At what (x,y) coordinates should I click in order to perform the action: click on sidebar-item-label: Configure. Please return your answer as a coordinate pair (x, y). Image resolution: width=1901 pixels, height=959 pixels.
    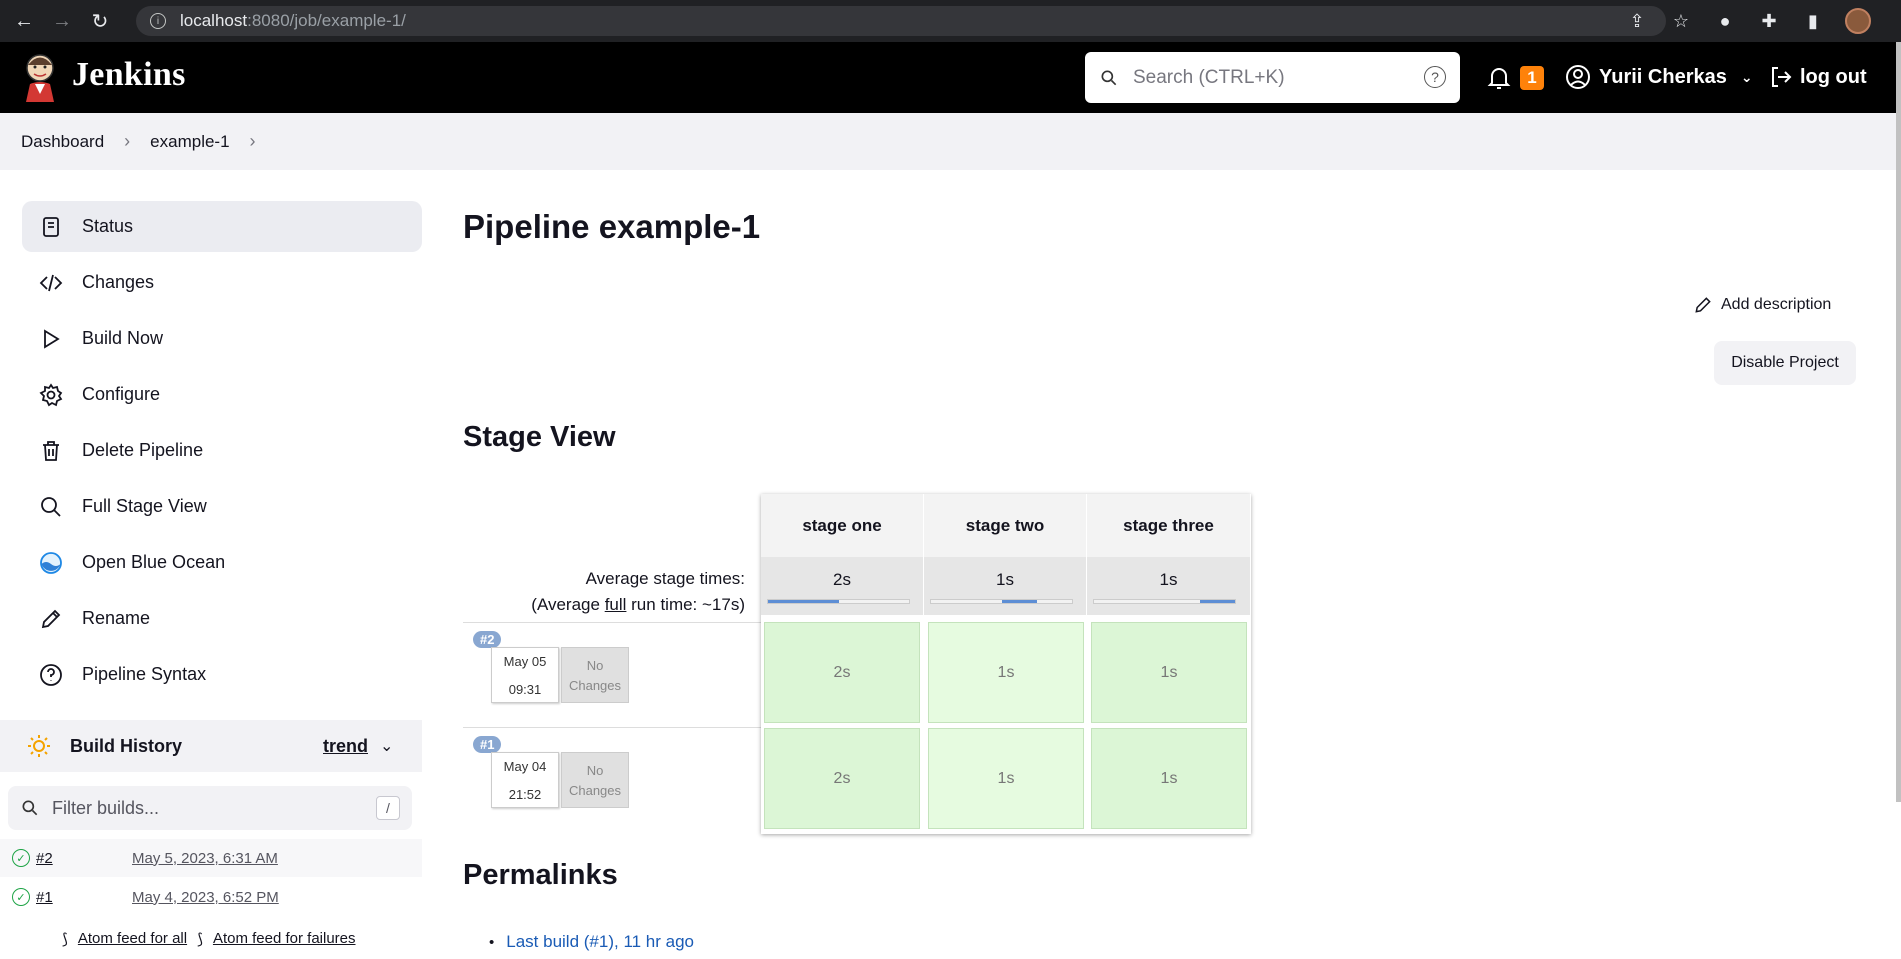
    Looking at the image, I should click on (121, 394).